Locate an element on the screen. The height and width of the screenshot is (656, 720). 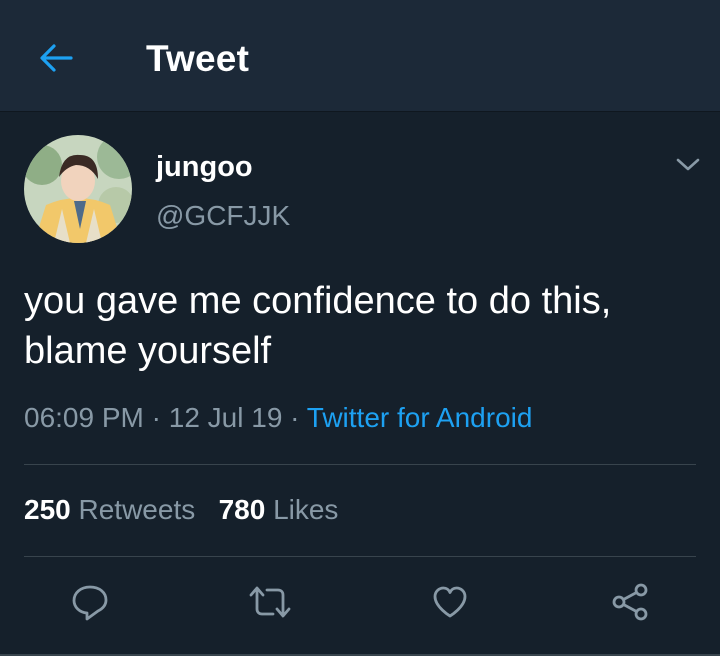
arrow-left-icon is located at coordinates (56, 58).